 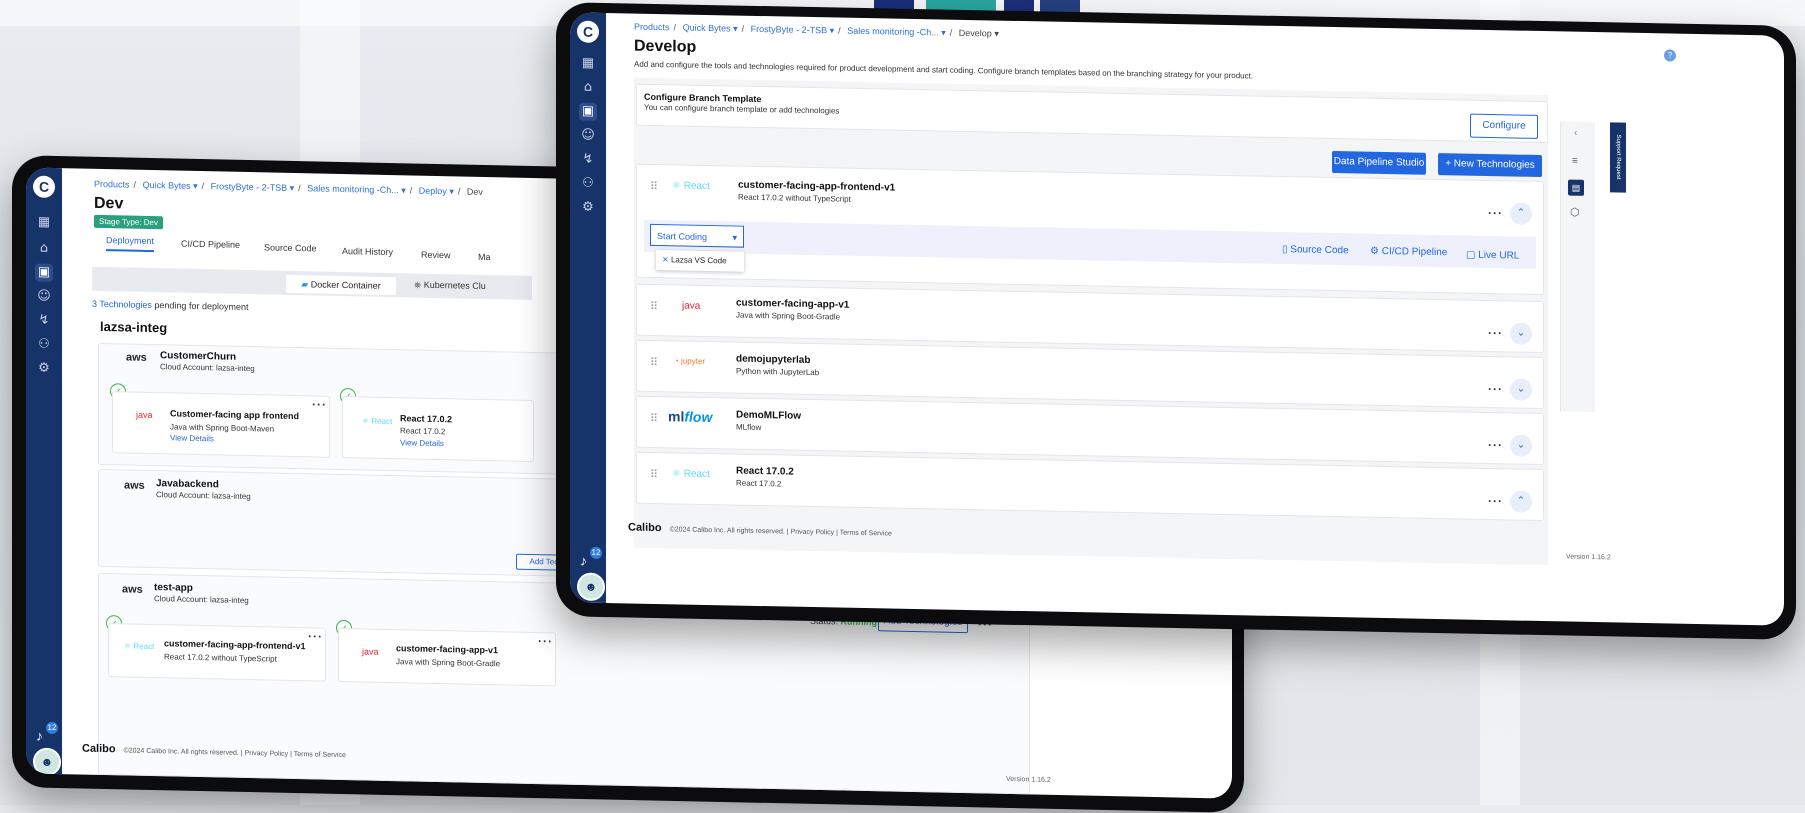 What do you see at coordinates (426, 419) in the screenshot?
I see `tech-card-title: React 17.0.2` at bounding box center [426, 419].